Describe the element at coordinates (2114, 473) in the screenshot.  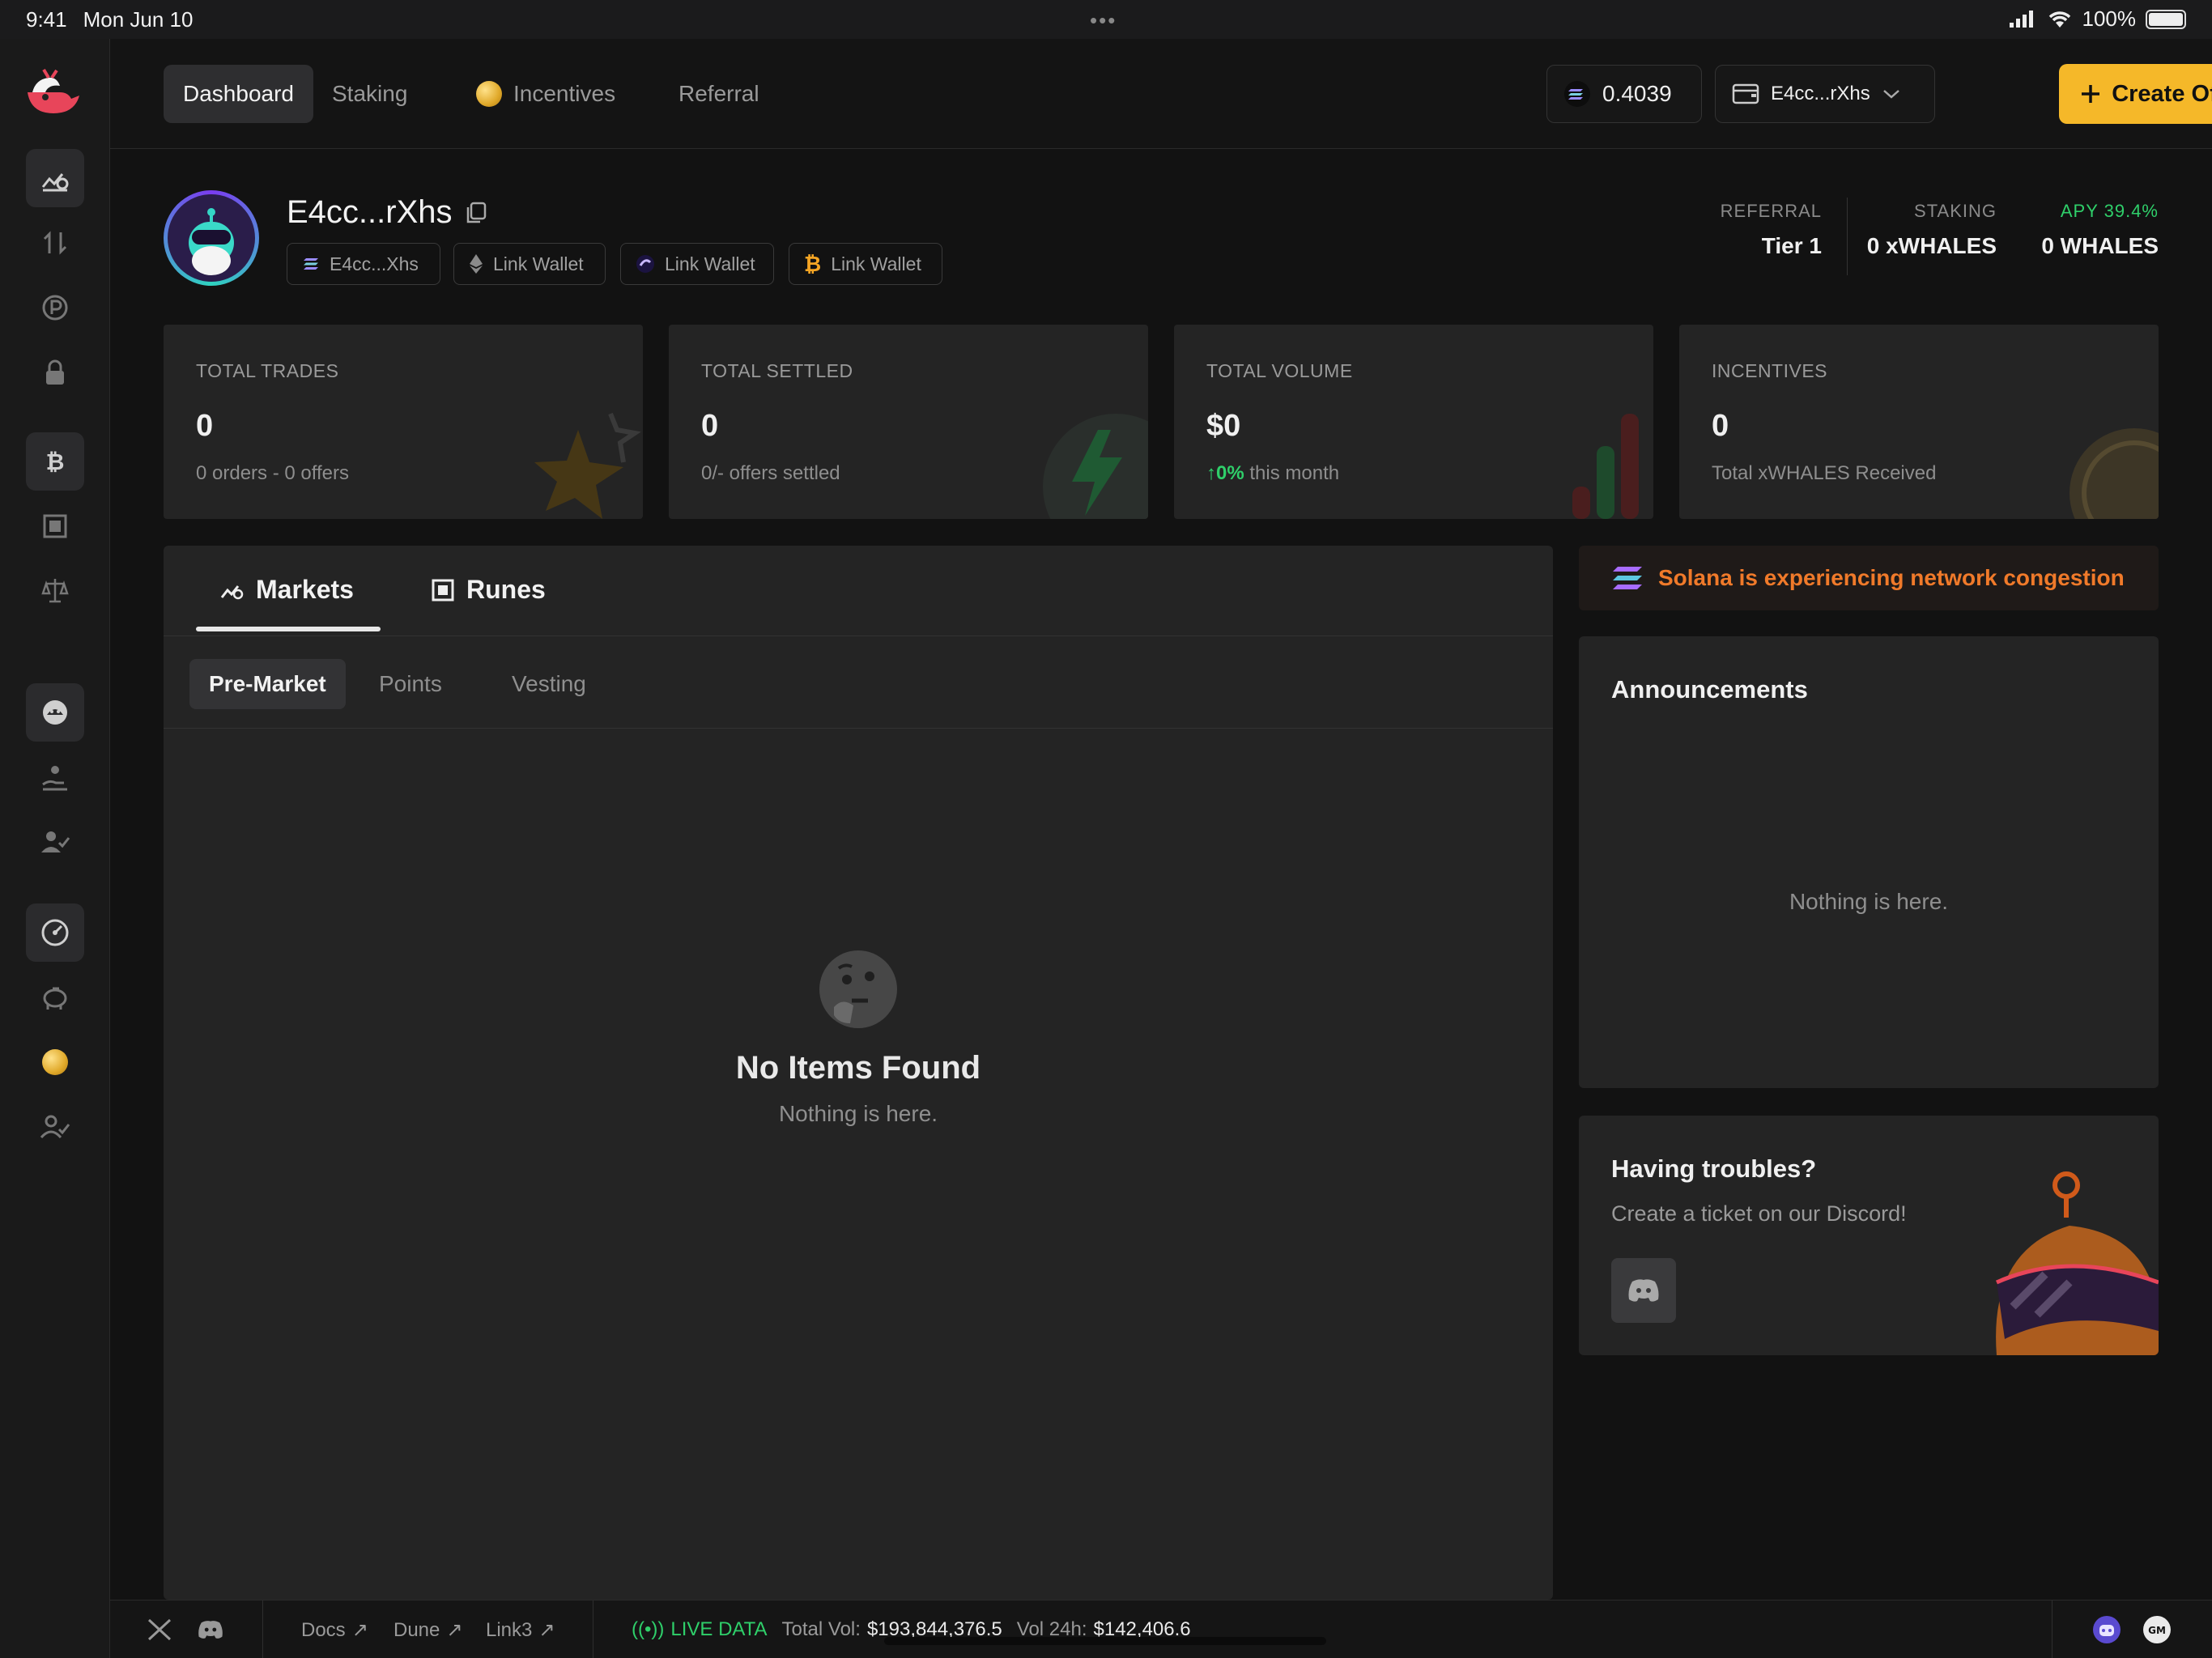
I see `whales-coin-icon` at that location.